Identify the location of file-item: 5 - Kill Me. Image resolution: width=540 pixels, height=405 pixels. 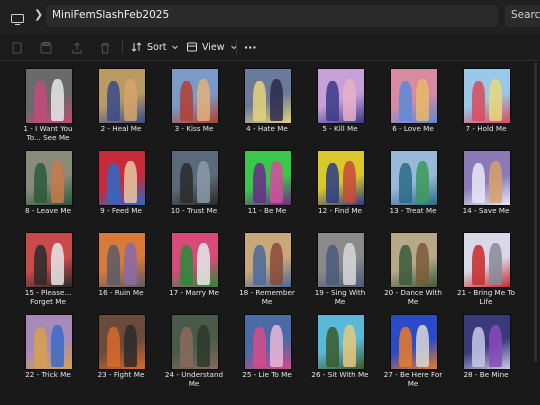
(345, 107).